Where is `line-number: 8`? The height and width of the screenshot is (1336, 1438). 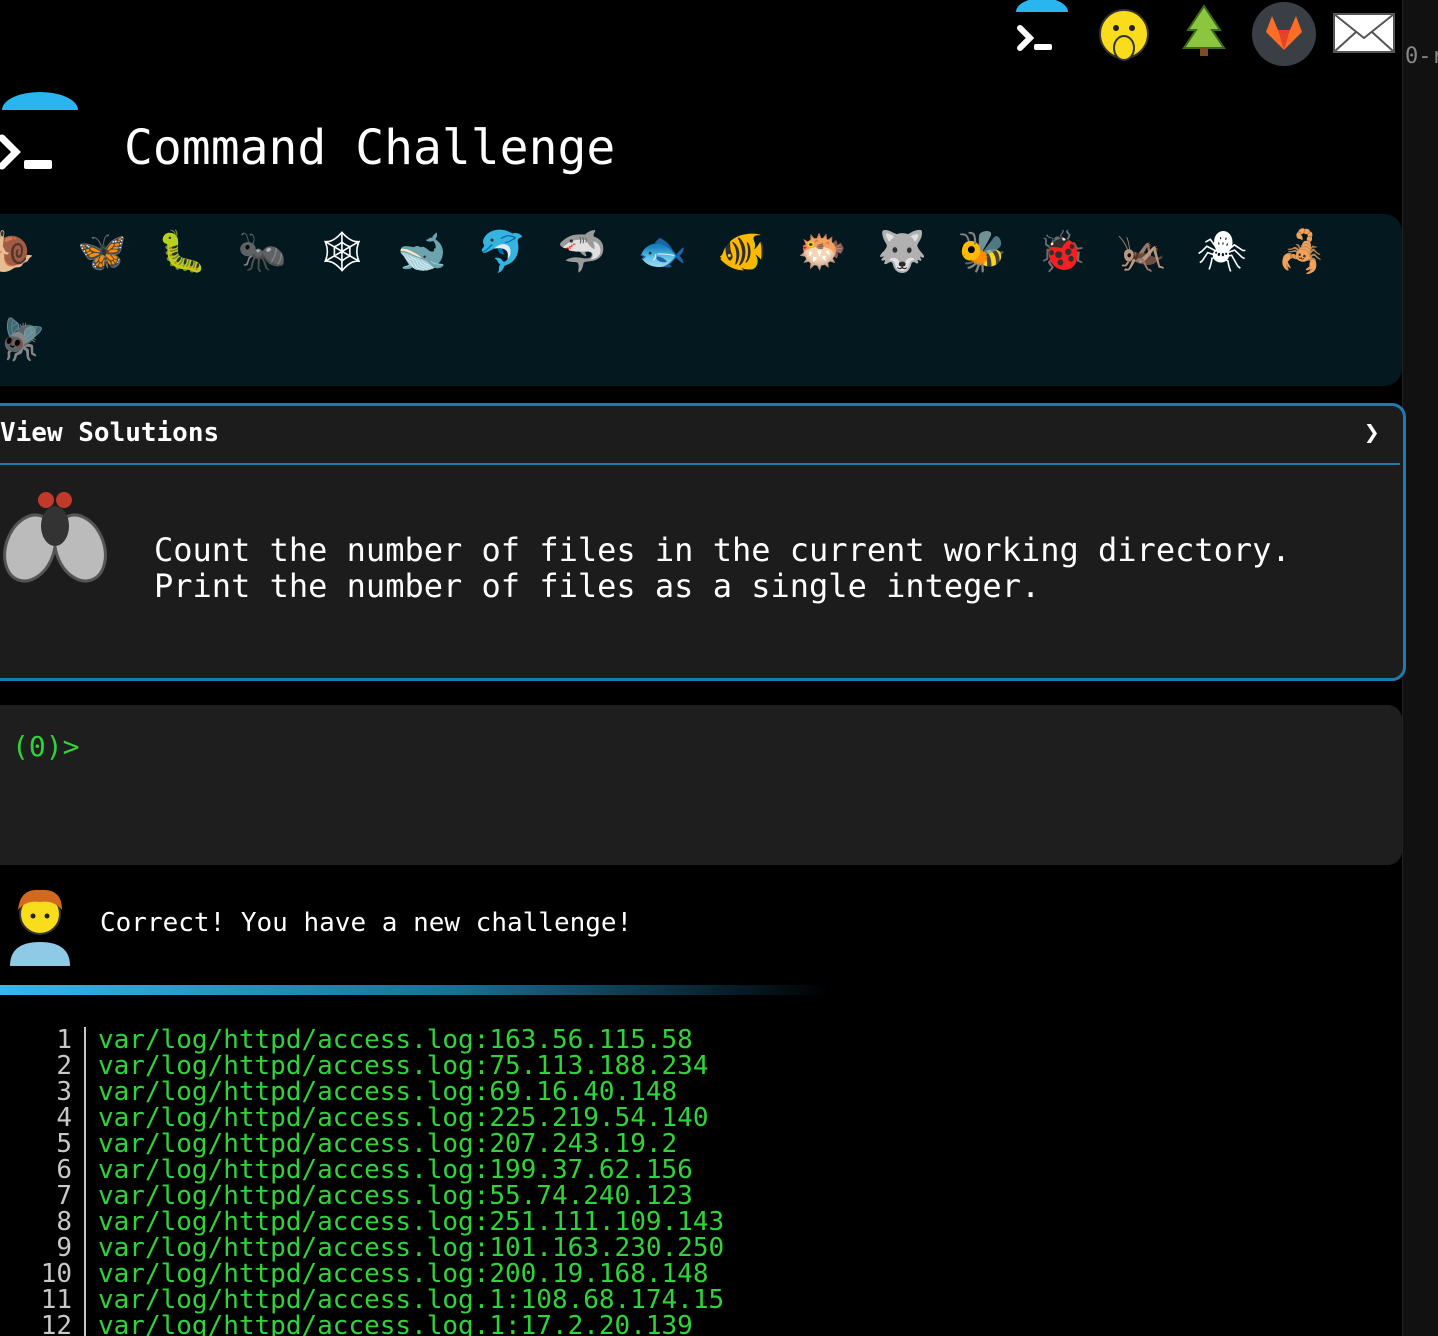 line-number: 8 is located at coordinates (43, 1222).